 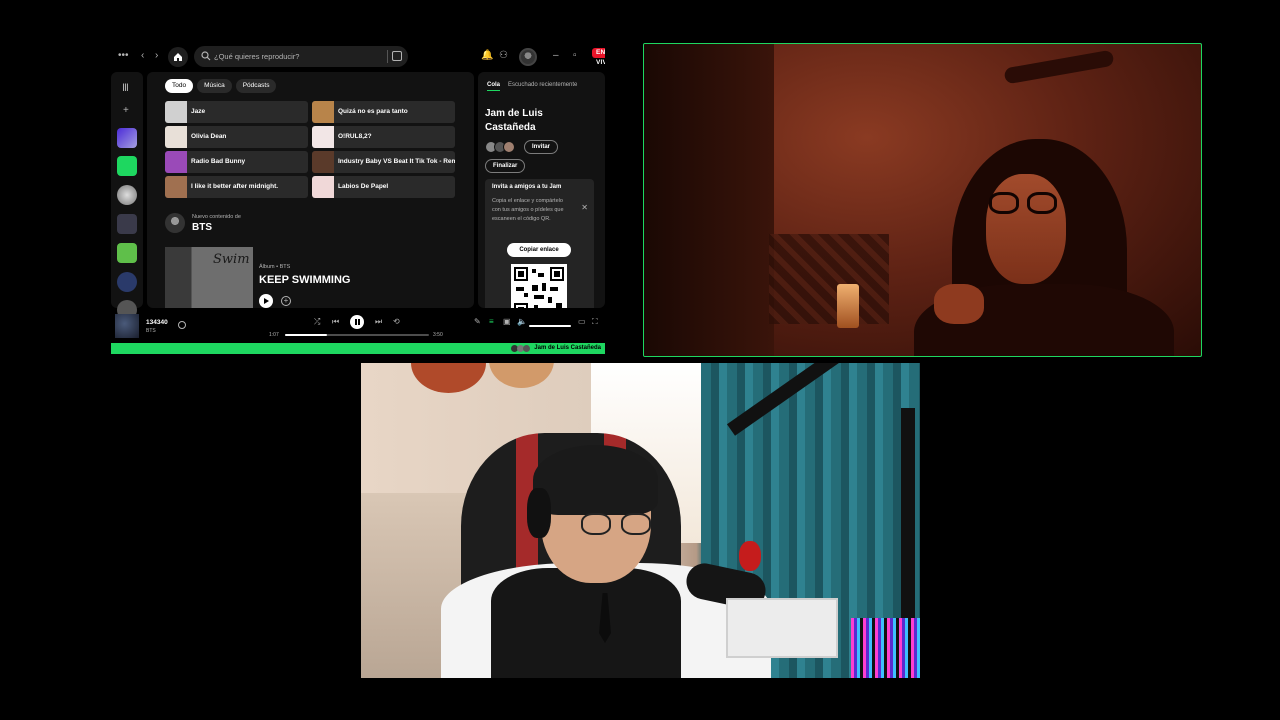 What do you see at coordinates (127, 224) in the screenshot?
I see `playlist-item` at bounding box center [127, 224].